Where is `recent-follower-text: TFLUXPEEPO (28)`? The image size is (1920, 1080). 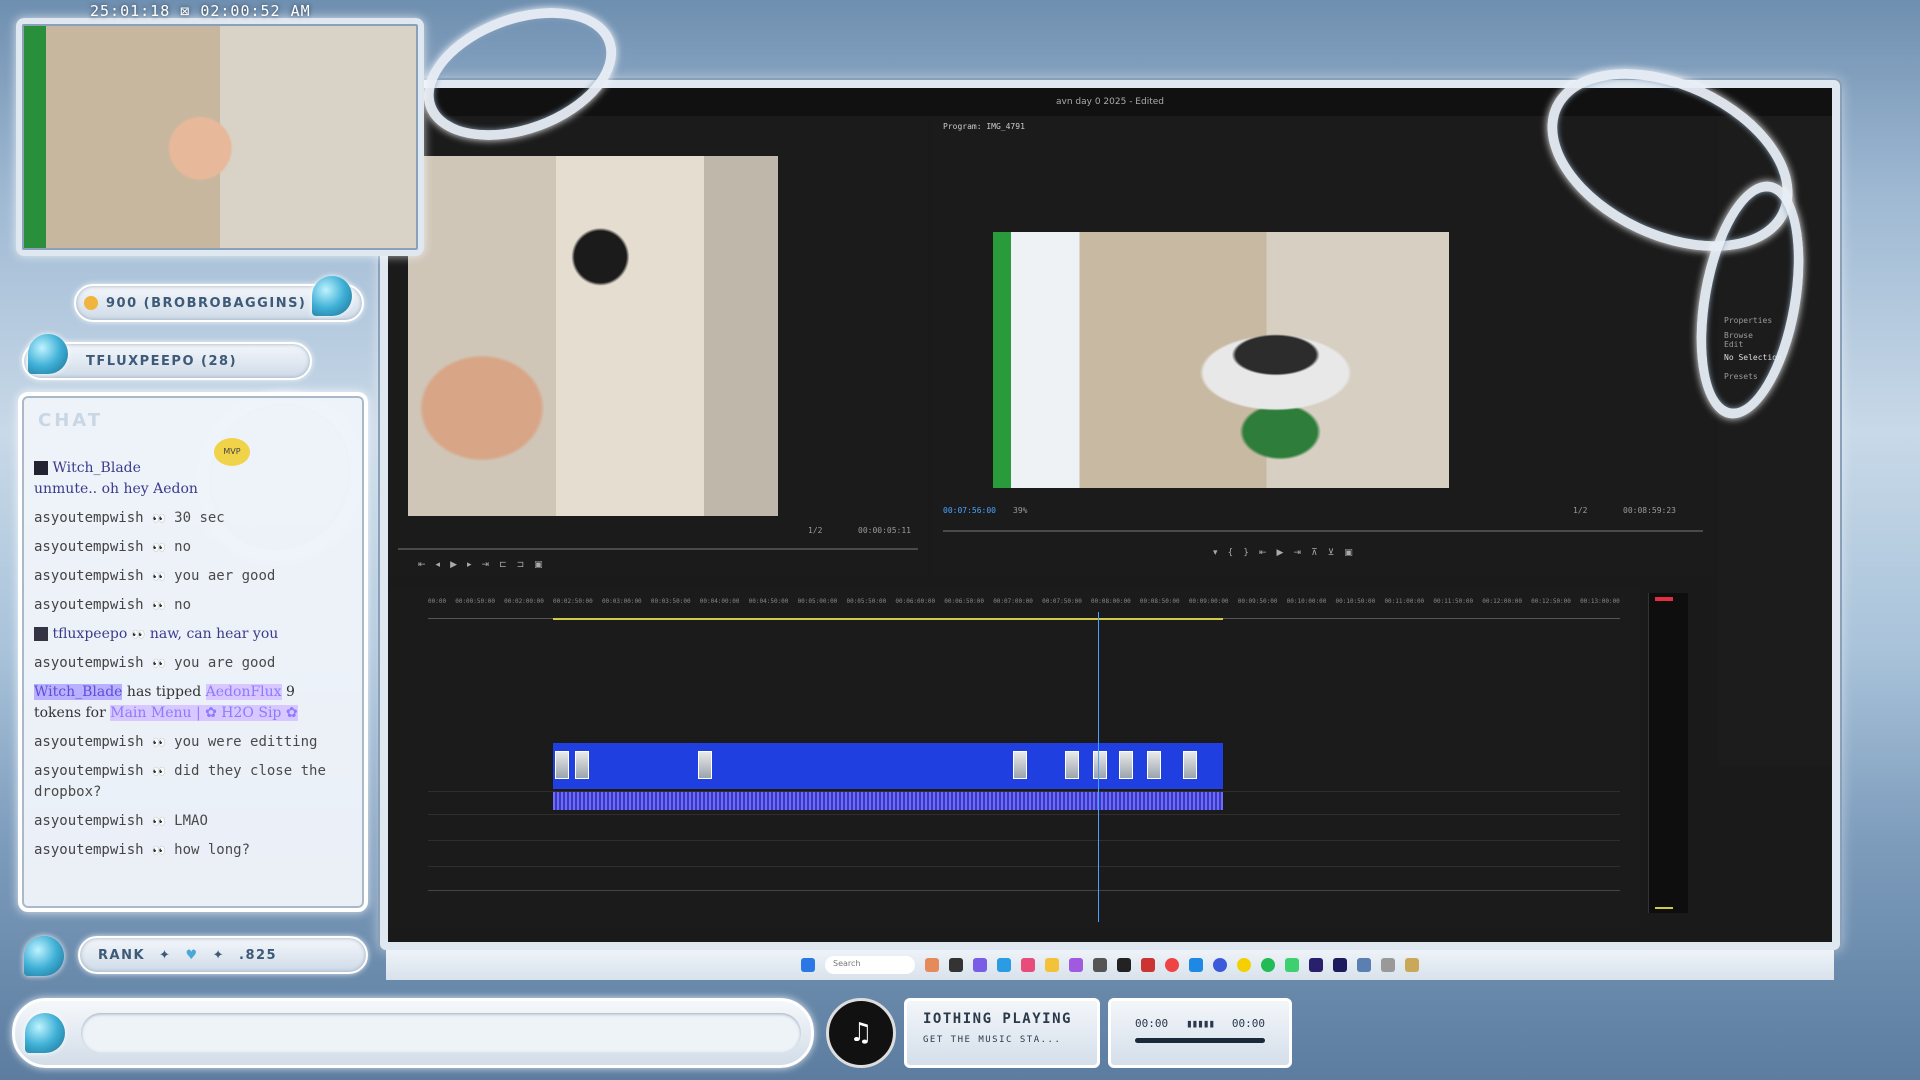
recent-follower-text: TFLUXPEEPO (28) is located at coordinates (162, 361).